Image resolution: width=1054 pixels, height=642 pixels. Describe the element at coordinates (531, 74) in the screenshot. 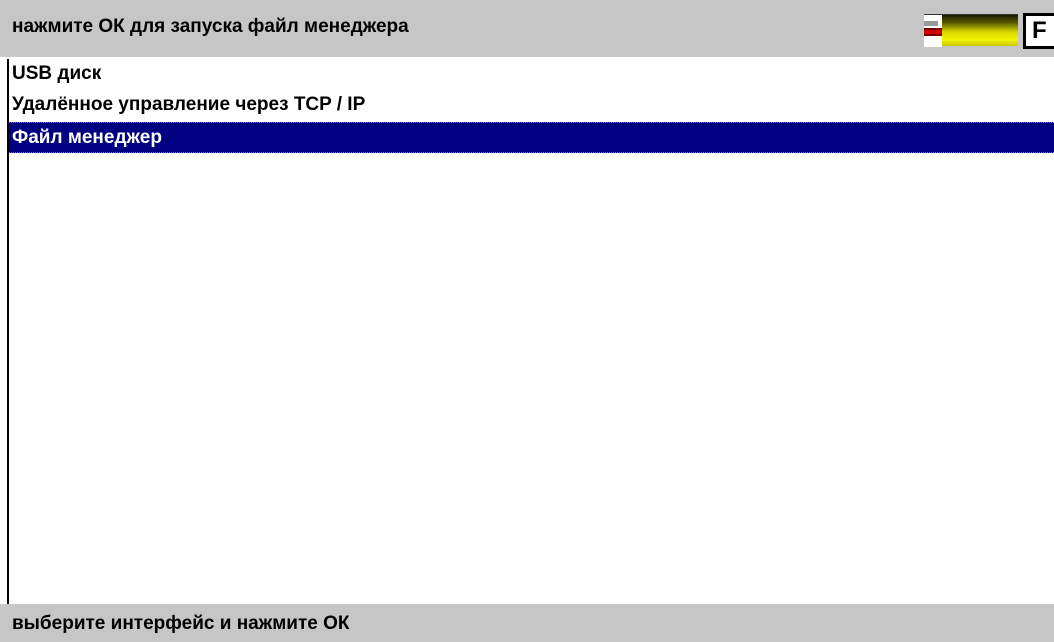

I see `list-item-usb-disk: USB диск` at that location.